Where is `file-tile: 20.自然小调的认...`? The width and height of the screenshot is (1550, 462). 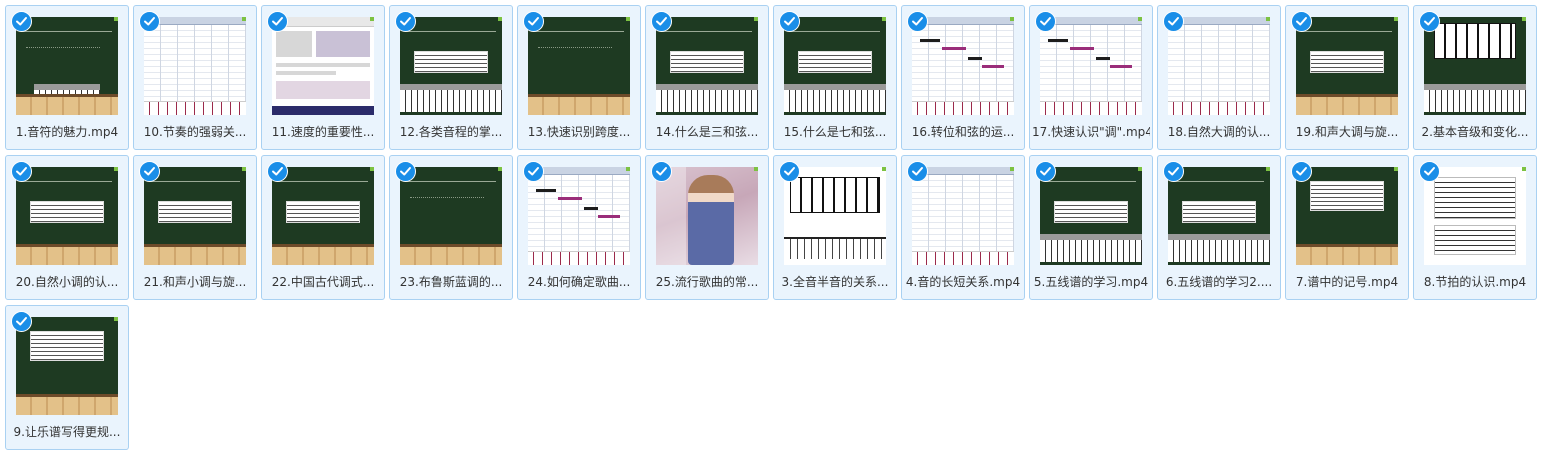 file-tile: 20.自然小调的认... is located at coordinates (67, 227).